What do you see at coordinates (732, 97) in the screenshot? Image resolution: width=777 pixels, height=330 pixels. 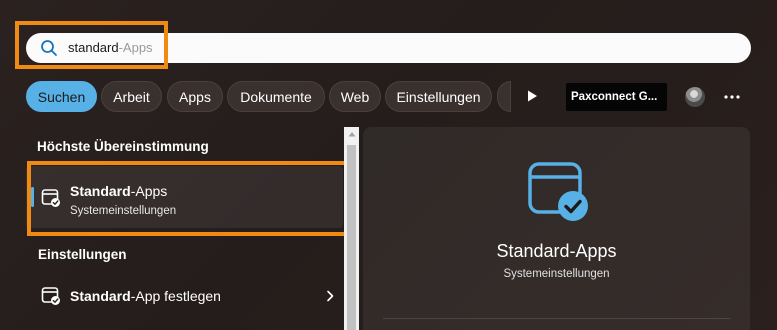 I see `more-icon` at bounding box center [732, 97].